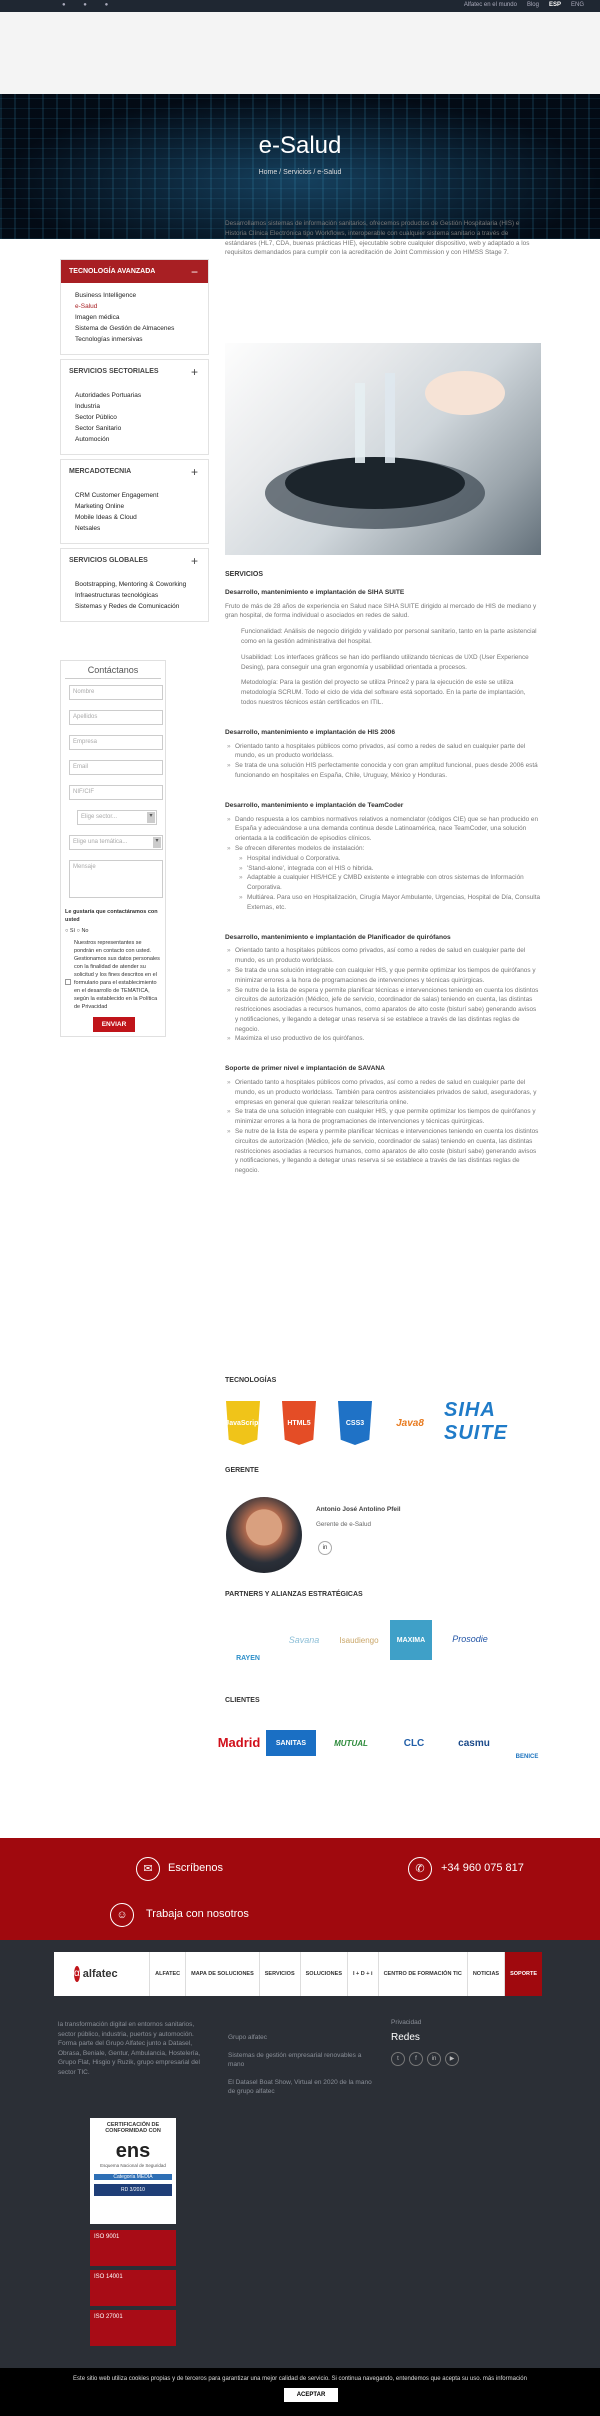 This screenshot has height=2416, width=600. I want to click on send-button: ENVIAR, so click(114, 1024).